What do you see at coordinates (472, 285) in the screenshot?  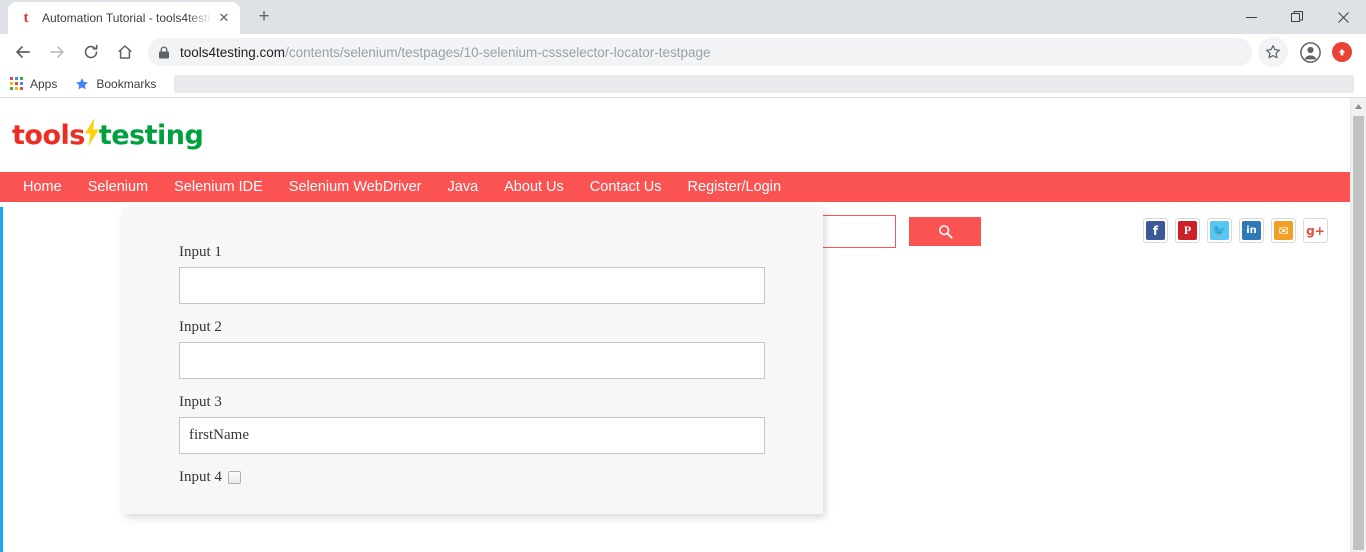 I see `input-1-field` at bounding box center [472, 285].